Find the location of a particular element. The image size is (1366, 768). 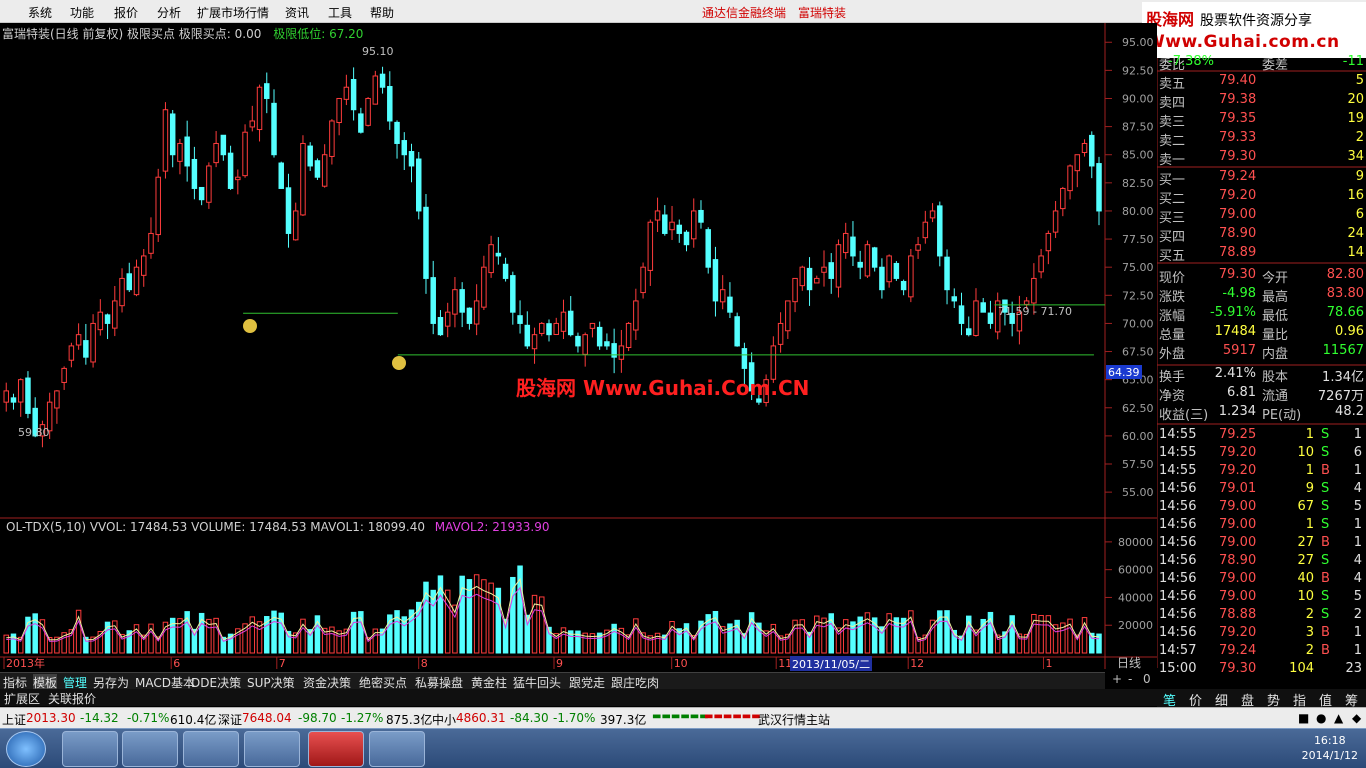

menu-tools: 工具 is located at coordinates (340, 12).